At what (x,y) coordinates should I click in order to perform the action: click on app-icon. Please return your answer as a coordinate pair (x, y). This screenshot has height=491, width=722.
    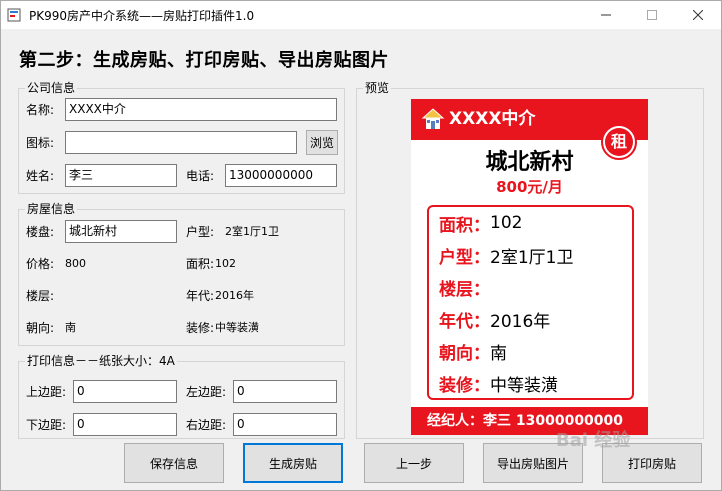
    Looking at the image, I should click on (14, 15).